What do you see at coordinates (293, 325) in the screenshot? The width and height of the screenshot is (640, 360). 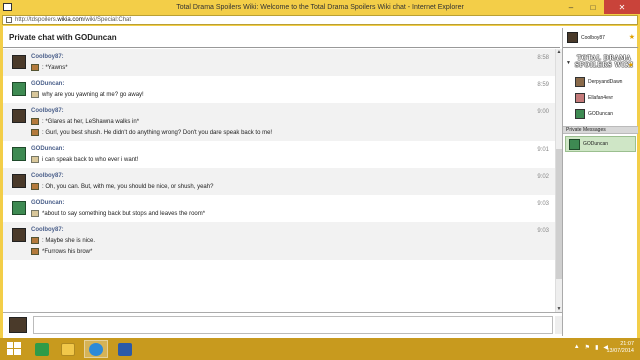 I see `message-input` at bounding box center [293, 325].